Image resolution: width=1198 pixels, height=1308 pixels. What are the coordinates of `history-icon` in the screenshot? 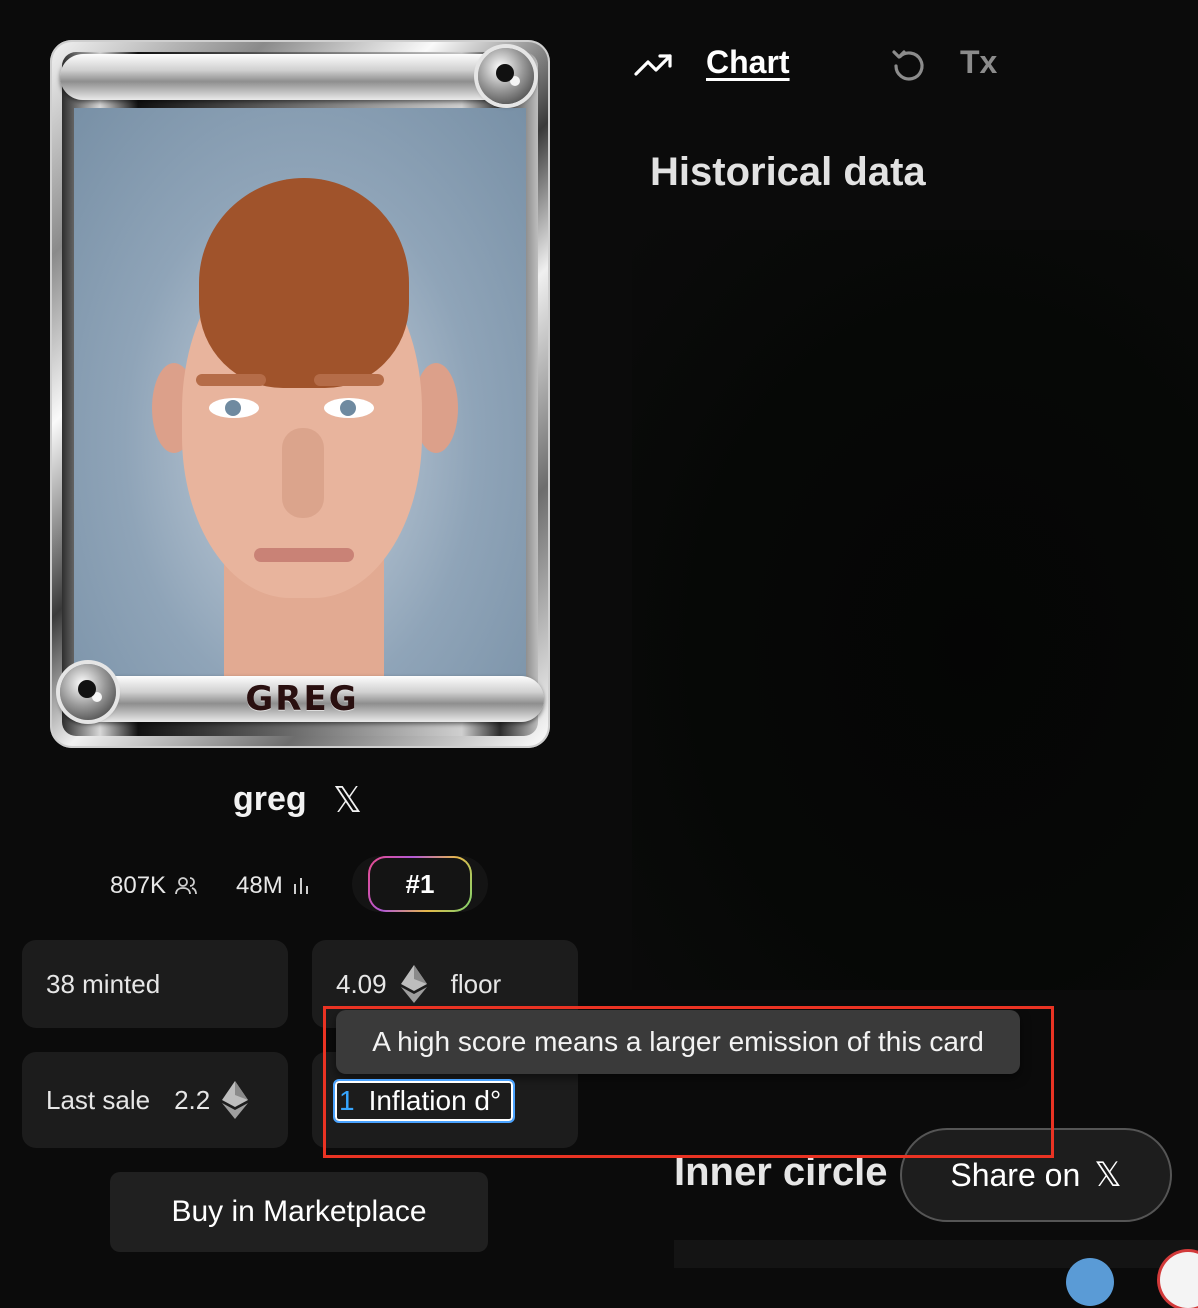 It's located at (908, 66).